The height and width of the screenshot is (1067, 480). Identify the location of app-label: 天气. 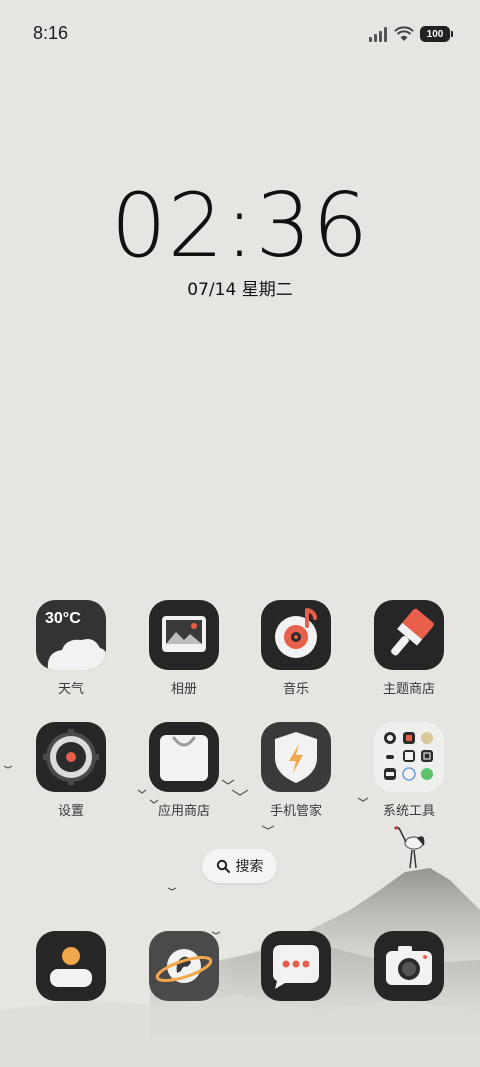
(70, 689).